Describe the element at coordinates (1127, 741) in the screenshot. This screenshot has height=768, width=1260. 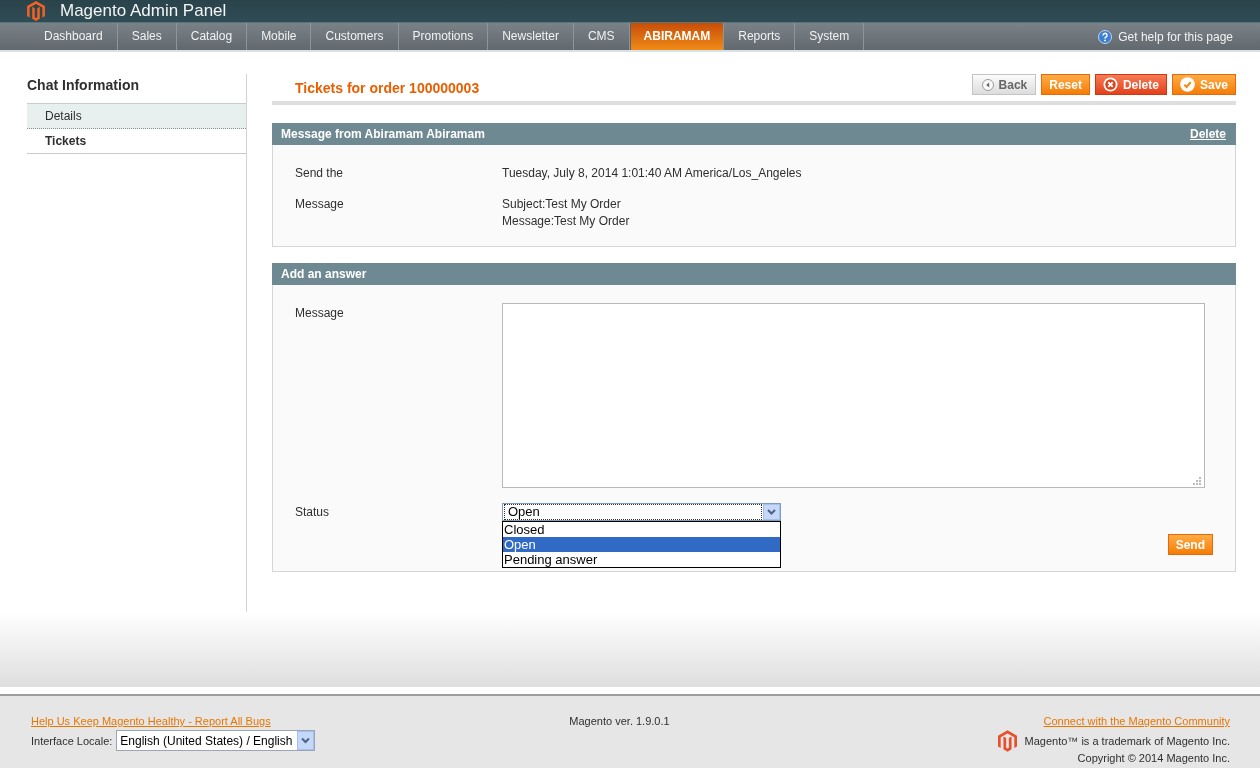
I see `trademark-text: Magento™ is a trademark of Magento Inc.` at that location.